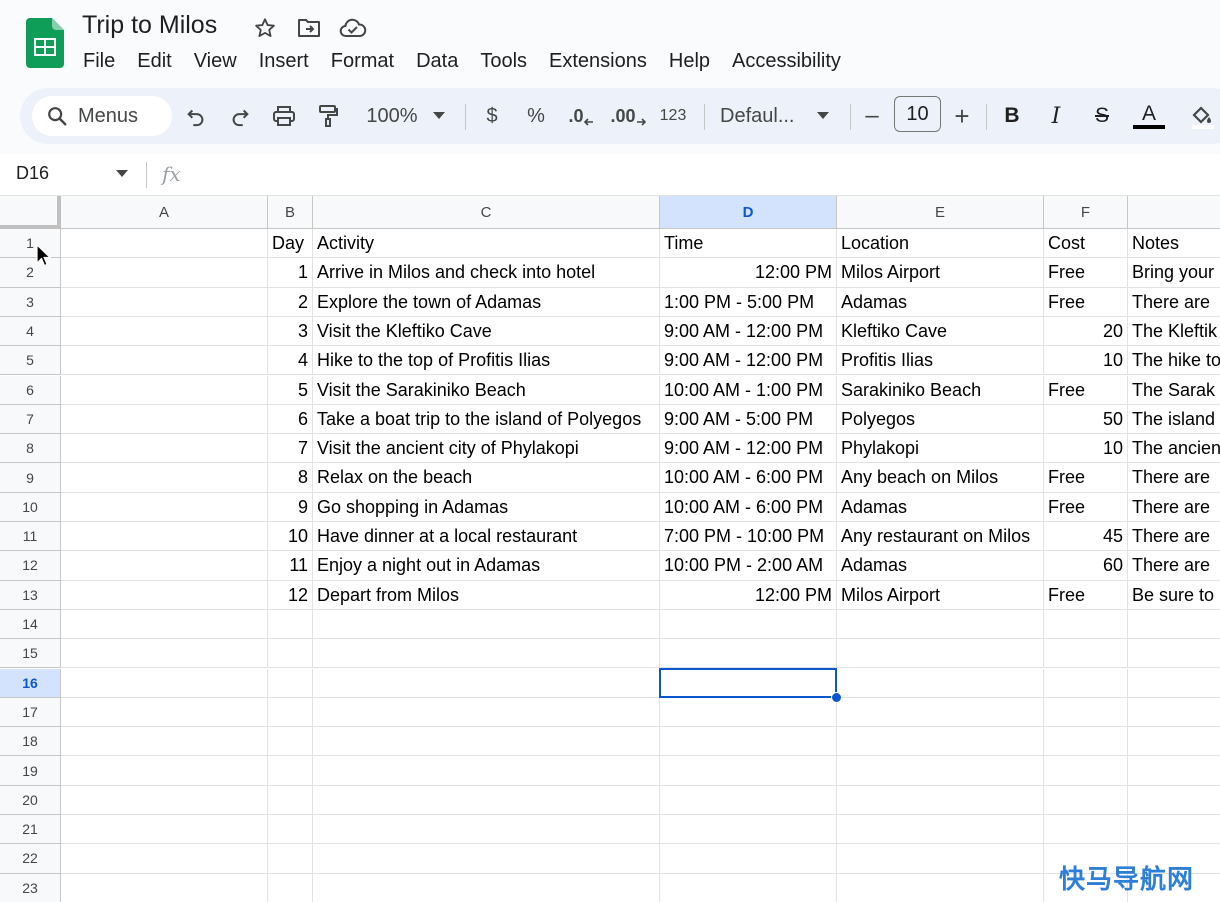 This screenshot has width=1220, height=902. Describe the element at coordinates (30, 771) in the screenshot. I see `row-header-19: 19` at that location.